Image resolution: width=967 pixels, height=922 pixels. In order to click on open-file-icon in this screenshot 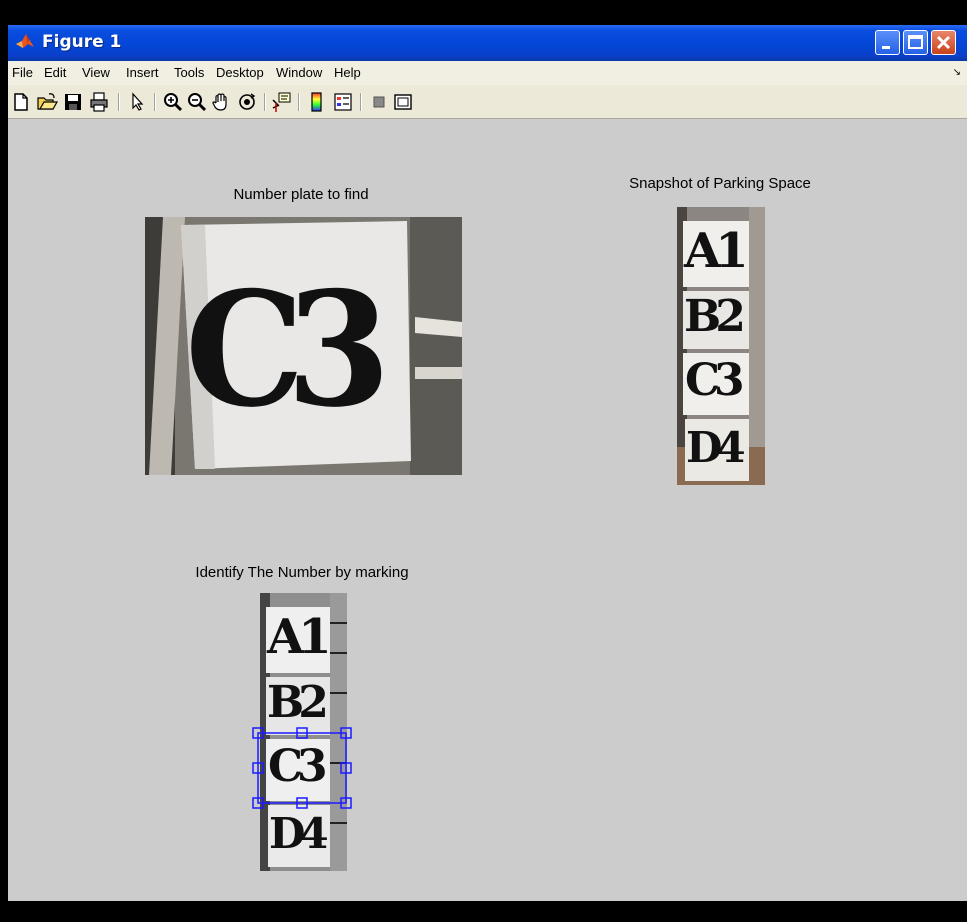, I will do `click(47, 102)`.